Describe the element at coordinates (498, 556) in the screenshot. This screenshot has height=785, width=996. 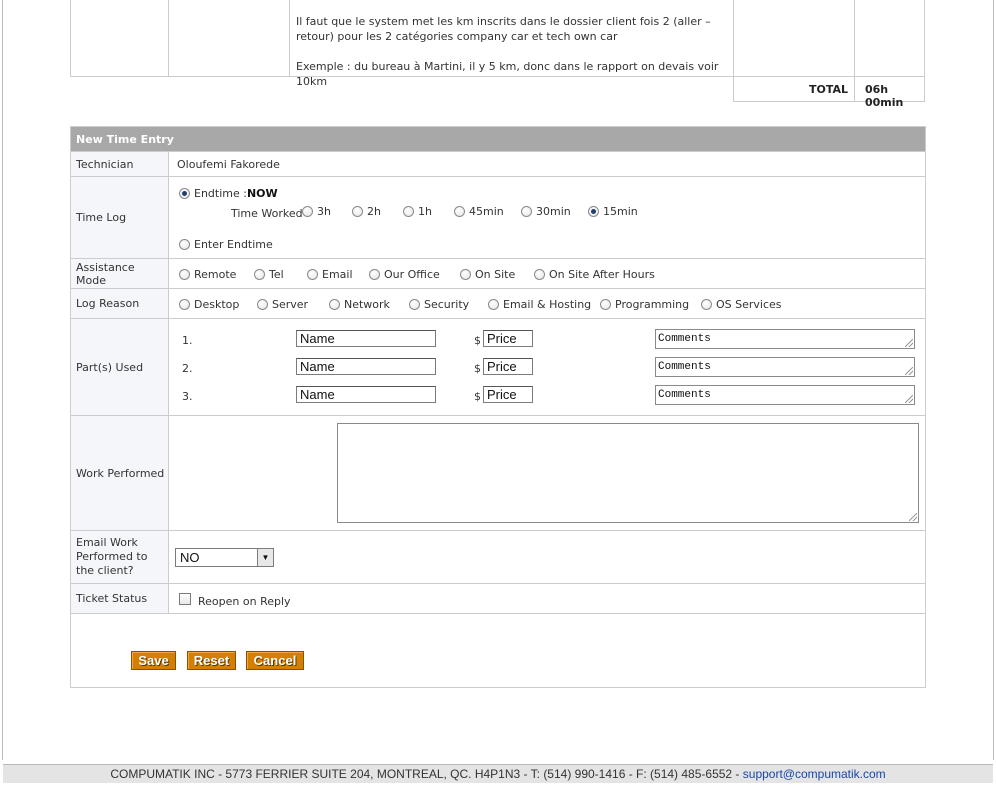
I see `email-client-row: Email Work Performed to the client? NO ▼` at that location.